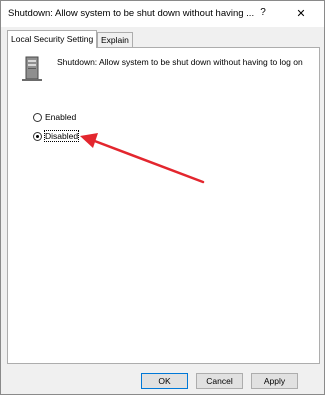 This screenshot has width=325, height=395. Describe the element at coordinates (219, 381) in the screenshot. I see `cancel-button: Cancel` at that location.